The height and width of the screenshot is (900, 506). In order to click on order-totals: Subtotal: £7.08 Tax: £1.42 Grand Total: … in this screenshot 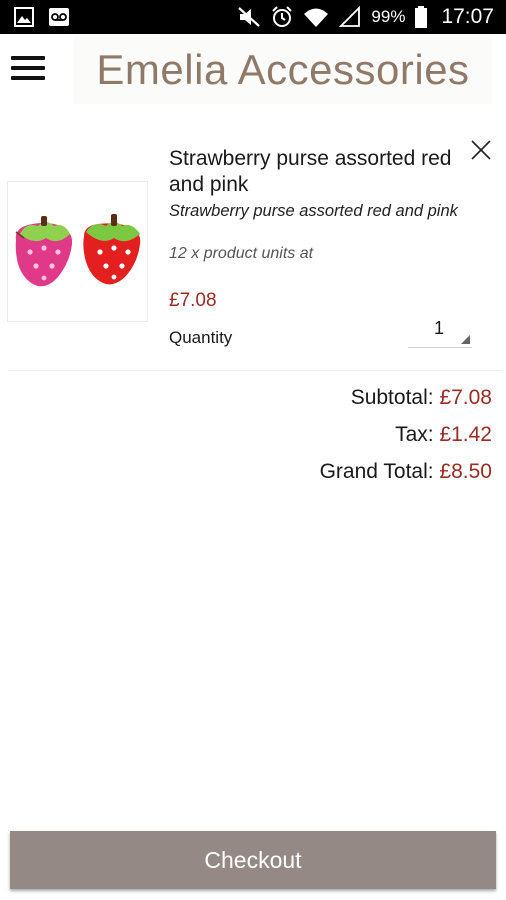, I will do `click(406, 439)`.